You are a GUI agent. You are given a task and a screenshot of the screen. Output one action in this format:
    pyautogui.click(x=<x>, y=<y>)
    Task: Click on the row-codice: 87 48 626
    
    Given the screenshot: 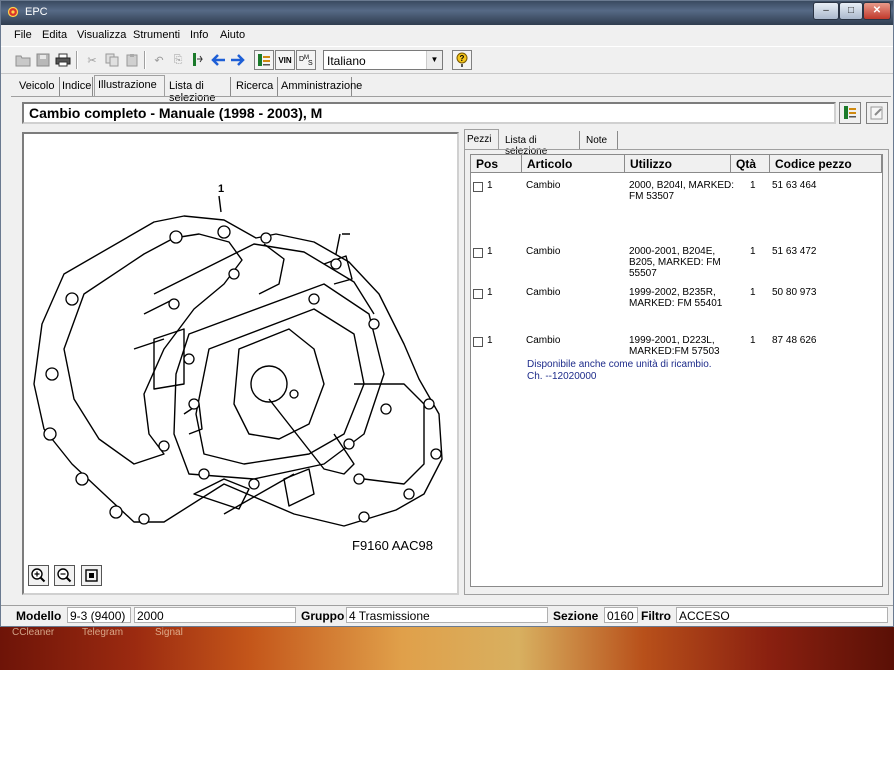 What is the action you would take?
    pyautogui.click(x=794, y=340)
    